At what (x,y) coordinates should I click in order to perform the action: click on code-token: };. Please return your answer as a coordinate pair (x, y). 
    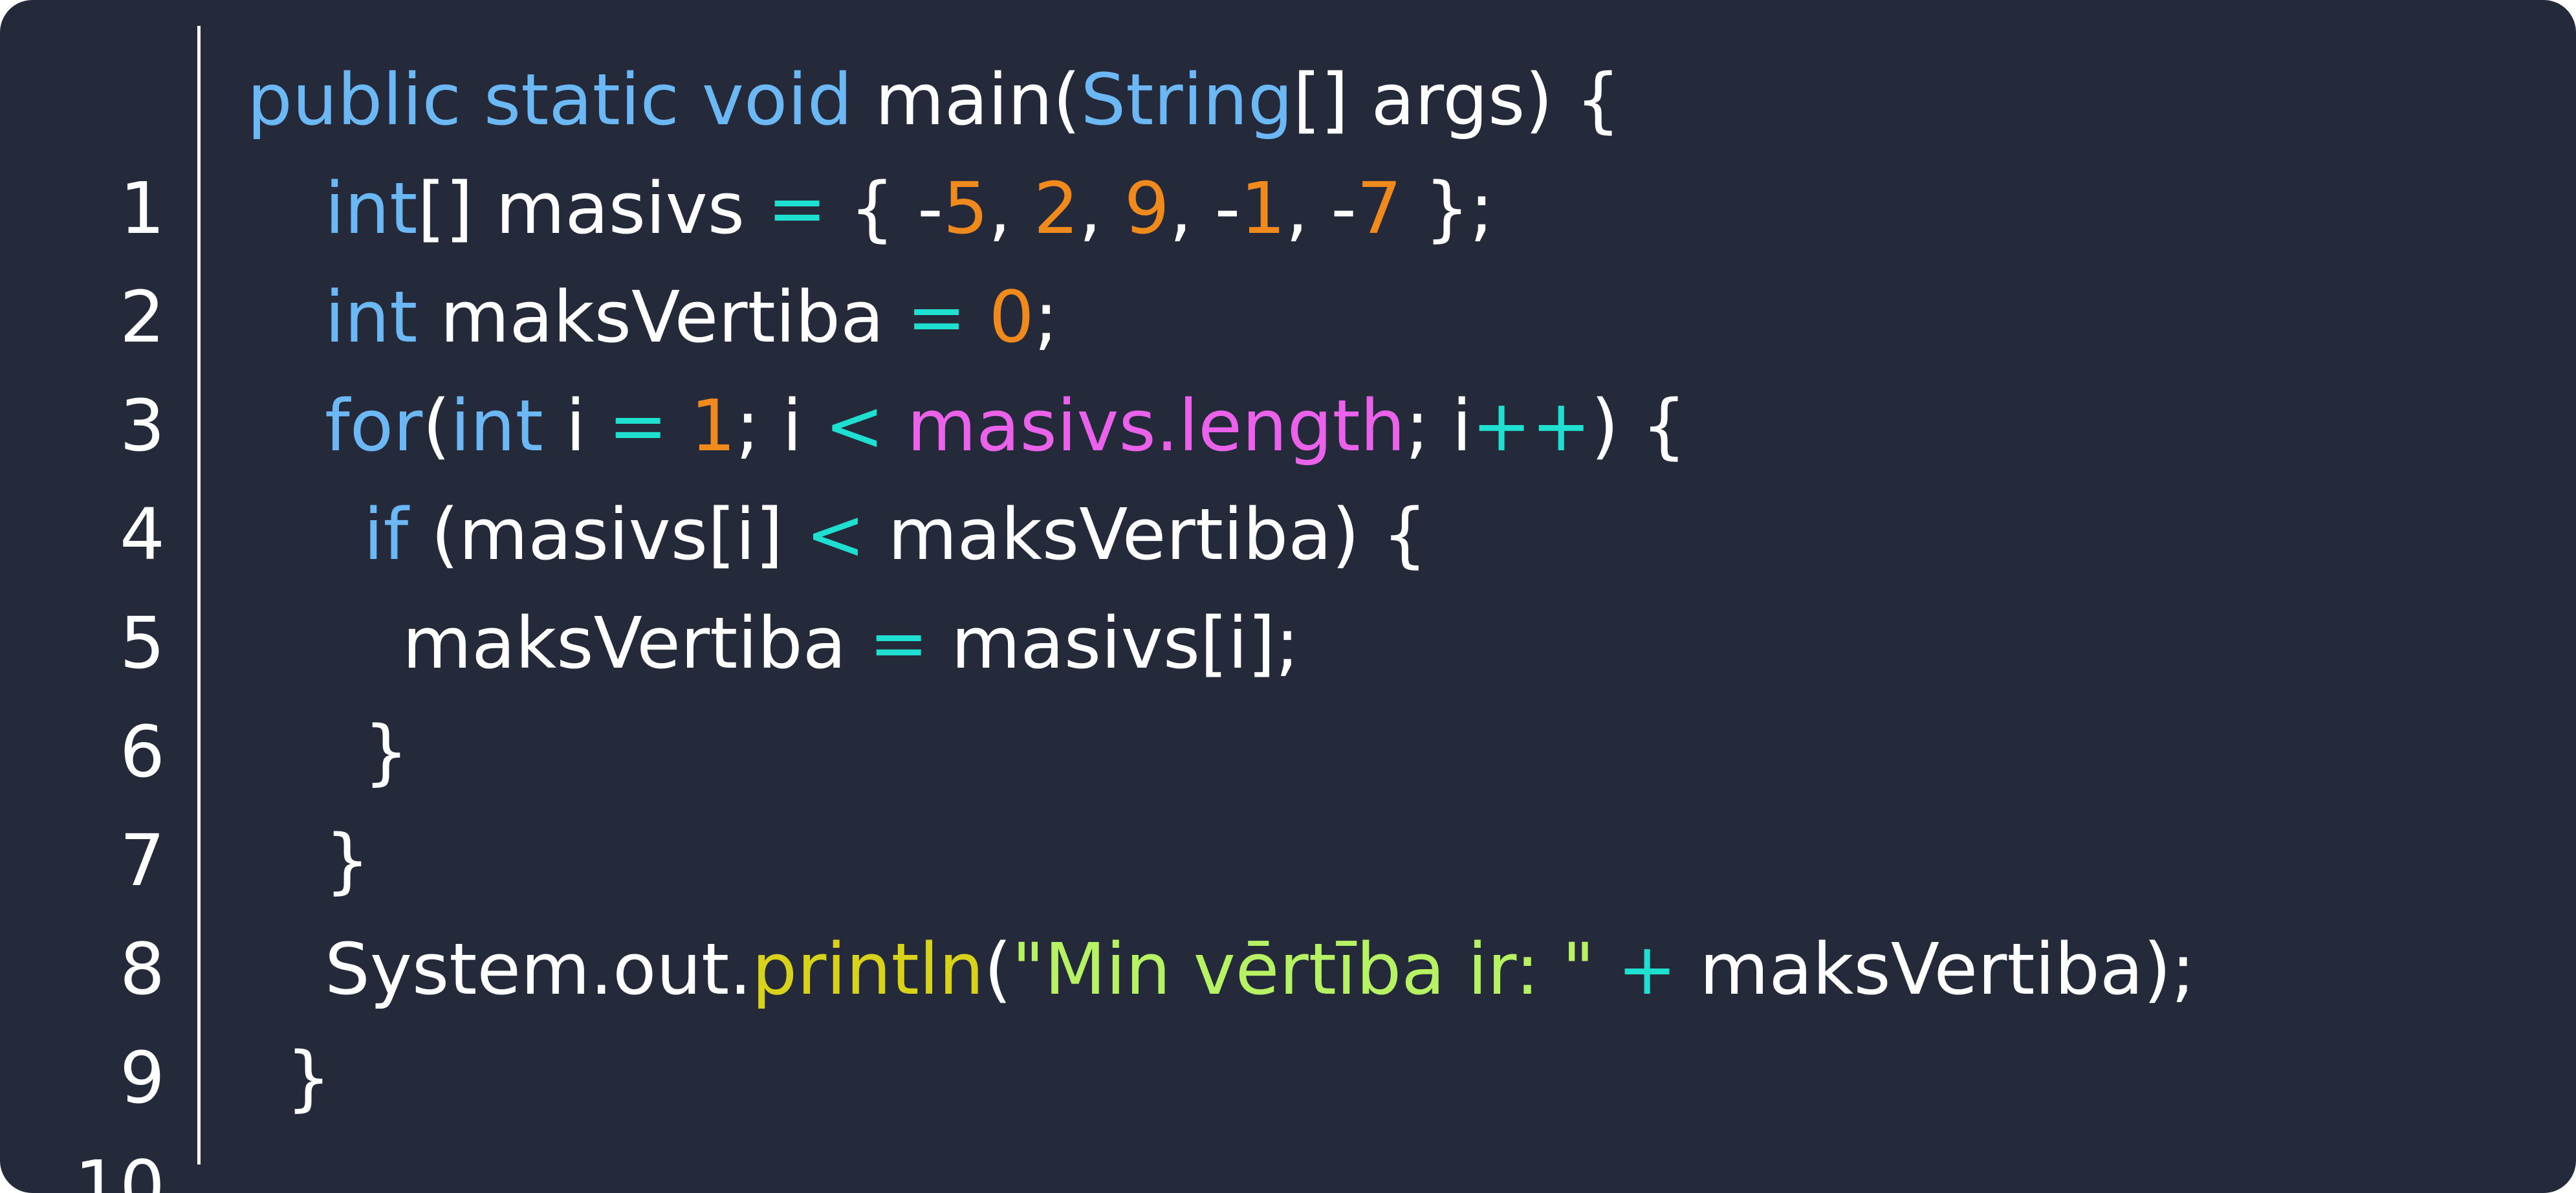
    Looking at the image, I should click on (1447, 208).